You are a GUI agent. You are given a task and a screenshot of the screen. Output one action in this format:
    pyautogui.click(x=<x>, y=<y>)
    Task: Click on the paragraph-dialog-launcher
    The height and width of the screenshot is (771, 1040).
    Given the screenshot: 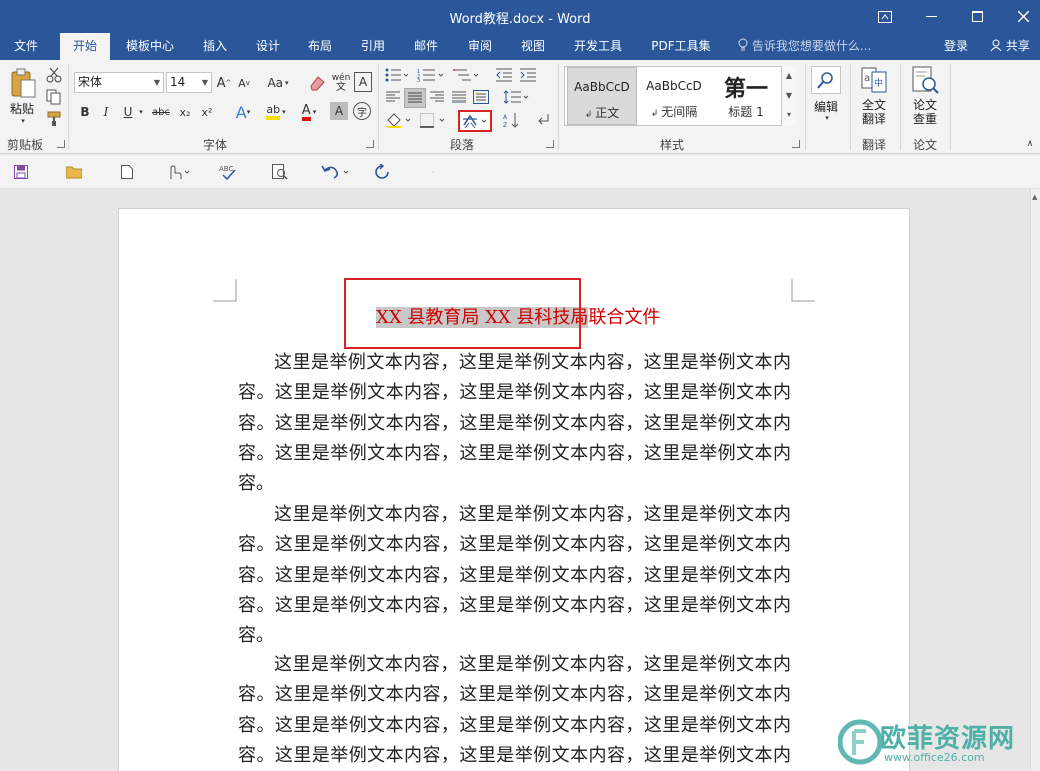 What is the action you would take?
    pyautogui.click(x=550, y=144)
    